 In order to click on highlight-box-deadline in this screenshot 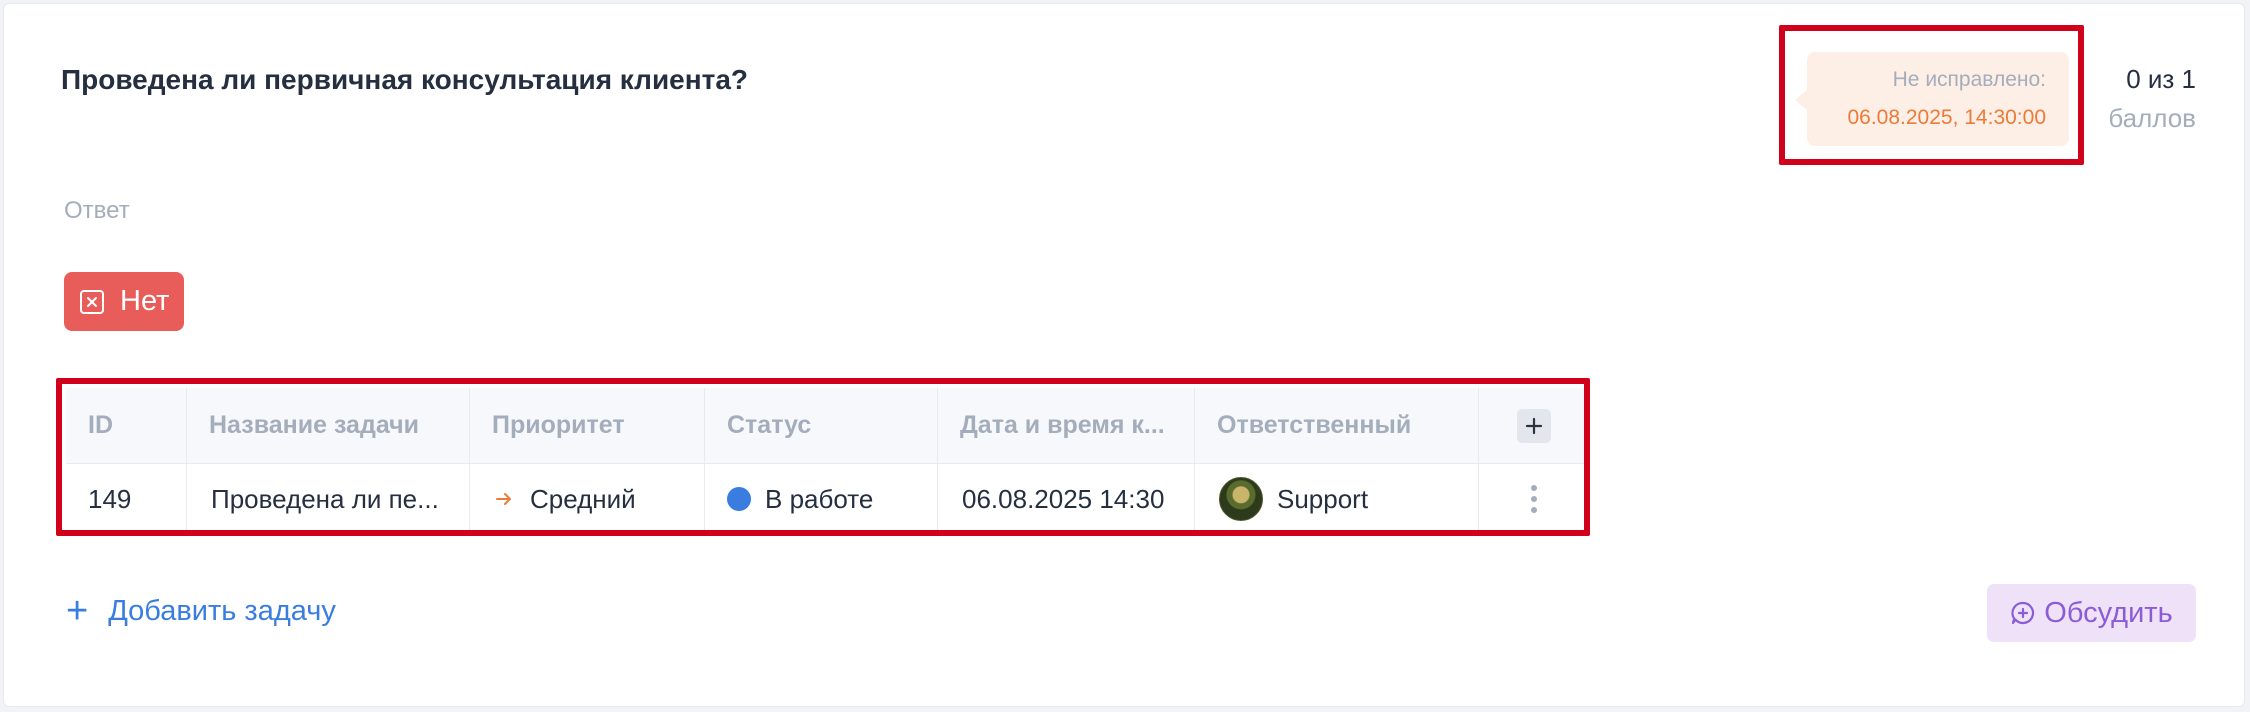, I will do `click(1931, 95)`.